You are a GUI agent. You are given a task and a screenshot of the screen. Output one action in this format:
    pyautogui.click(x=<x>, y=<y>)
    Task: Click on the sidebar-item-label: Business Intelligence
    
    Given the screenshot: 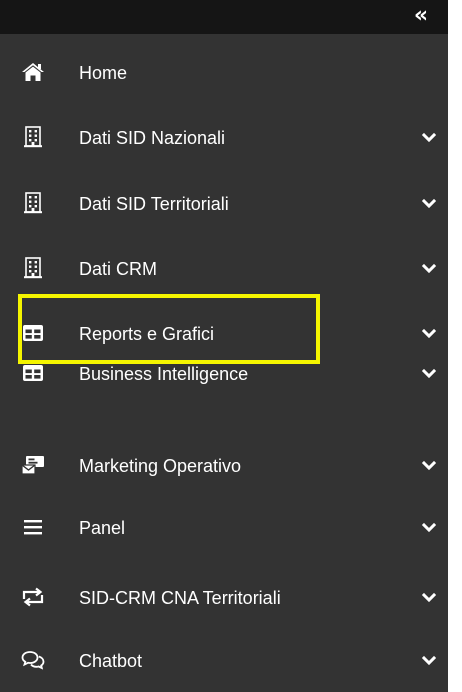 What is the action you would take?
    pyautogui.click(x=164, y=374)
    